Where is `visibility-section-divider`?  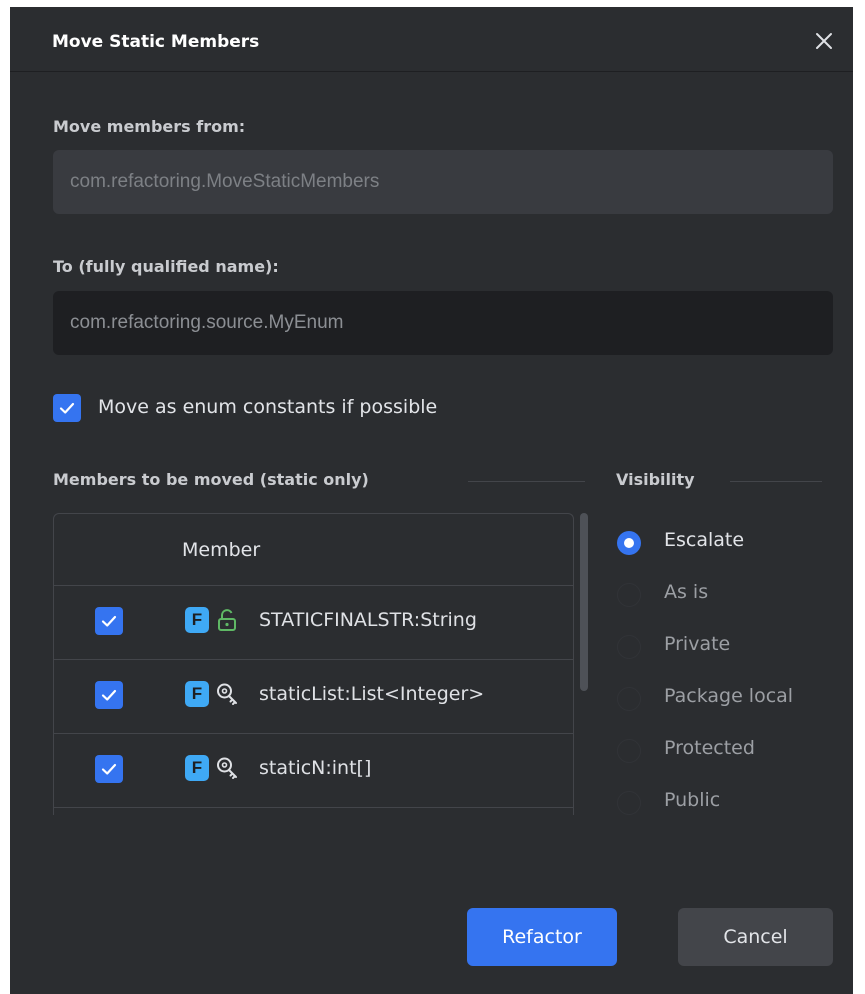 visibility-section-divider is located at coordinates (776, 481).